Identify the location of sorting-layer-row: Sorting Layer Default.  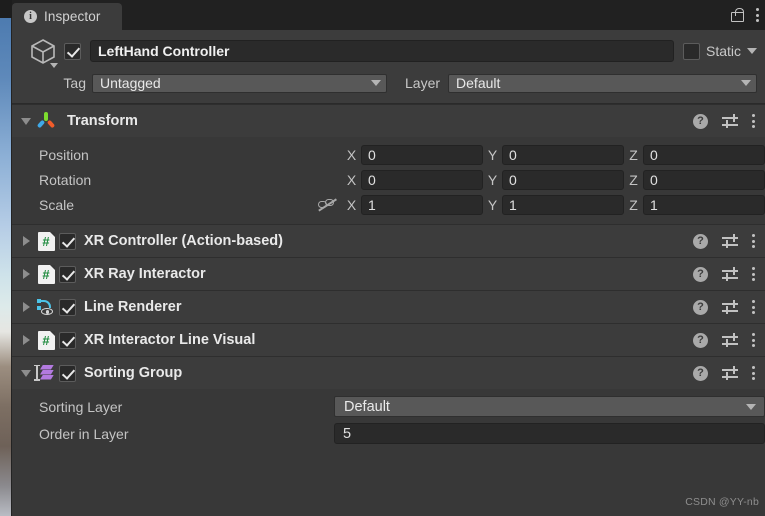
(388, 406).